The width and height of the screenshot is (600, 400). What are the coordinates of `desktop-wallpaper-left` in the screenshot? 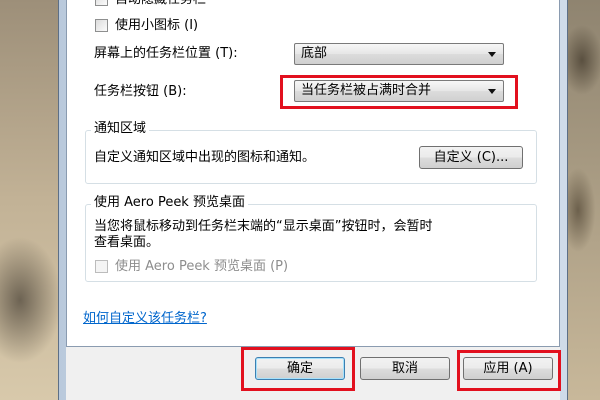 It's located at (29, 200).